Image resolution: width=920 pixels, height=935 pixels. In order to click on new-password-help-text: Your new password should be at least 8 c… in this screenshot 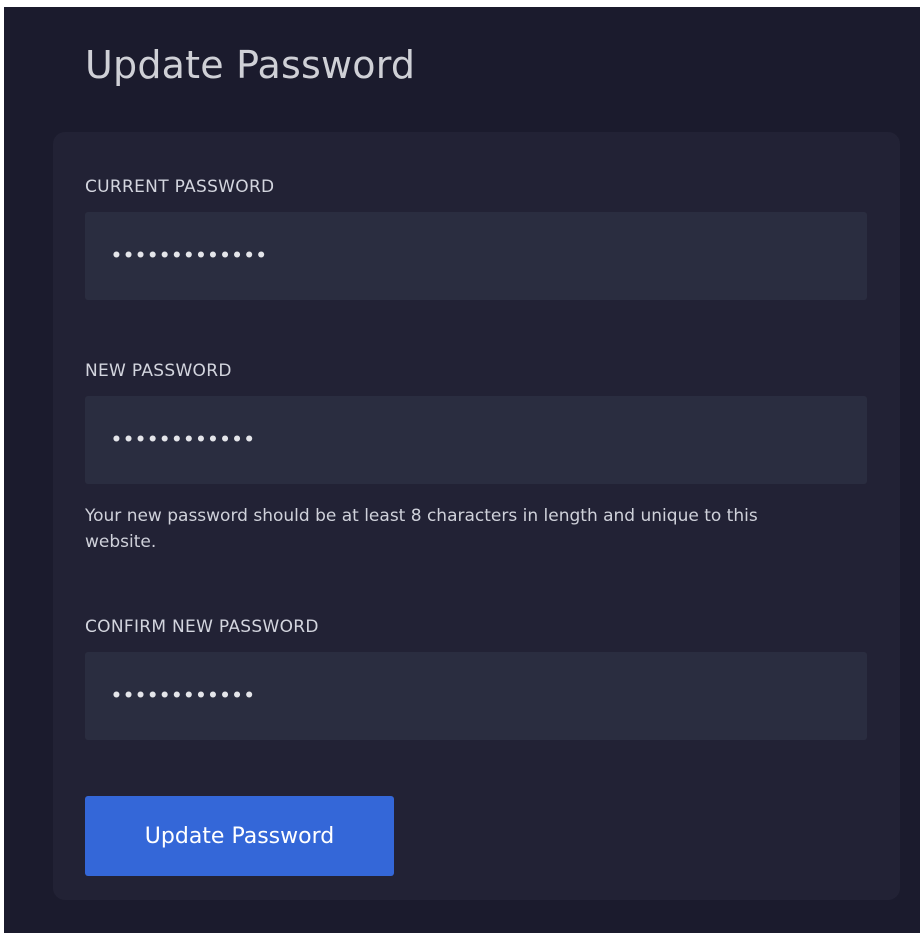, I will do `click(421, 529)`.